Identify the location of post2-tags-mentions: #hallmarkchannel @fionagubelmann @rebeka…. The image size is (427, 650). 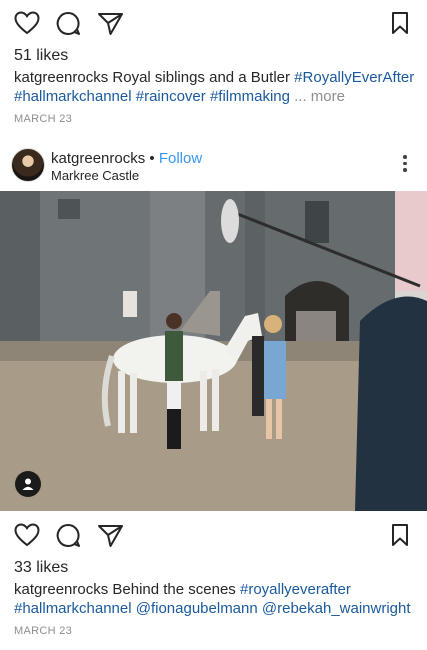
(212, 608).